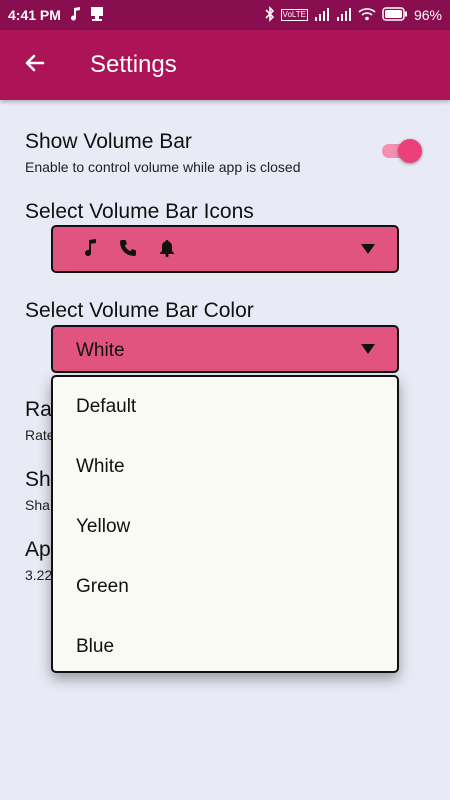 This screenshot has width=450, height=800. What do you see at coordinates (139, 310) in the screenshot?
I see `select-color-title: Select Volume Bar Color` at bounding box center [139, 310].